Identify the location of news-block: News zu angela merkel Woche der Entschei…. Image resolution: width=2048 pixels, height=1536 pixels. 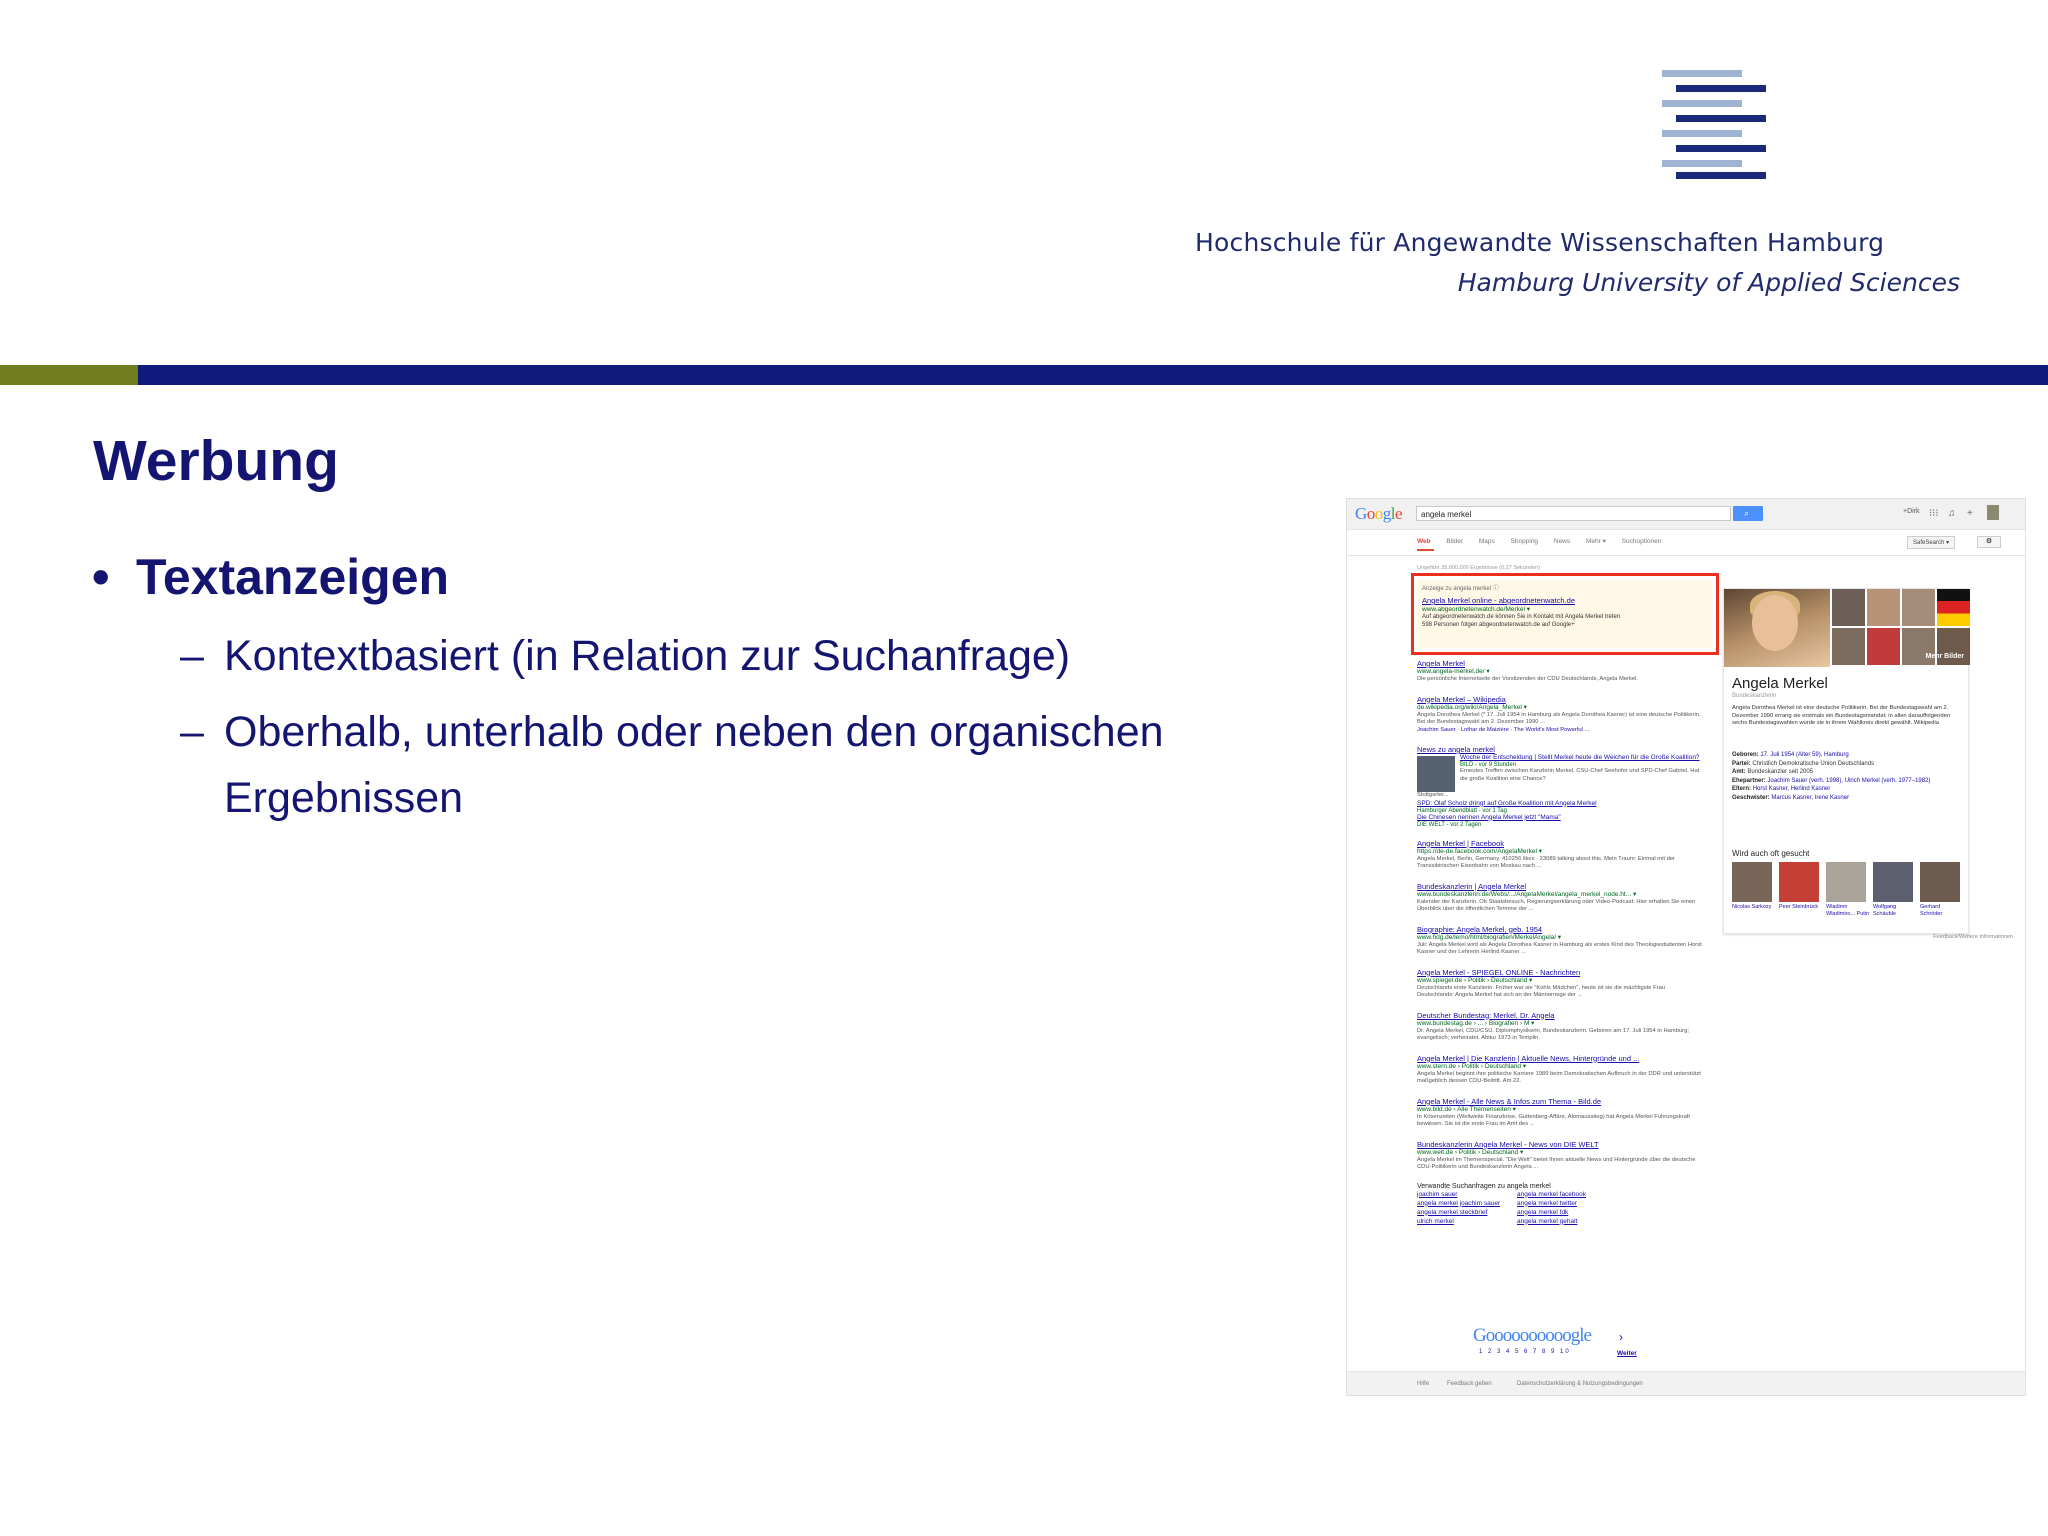
(1559, 786).